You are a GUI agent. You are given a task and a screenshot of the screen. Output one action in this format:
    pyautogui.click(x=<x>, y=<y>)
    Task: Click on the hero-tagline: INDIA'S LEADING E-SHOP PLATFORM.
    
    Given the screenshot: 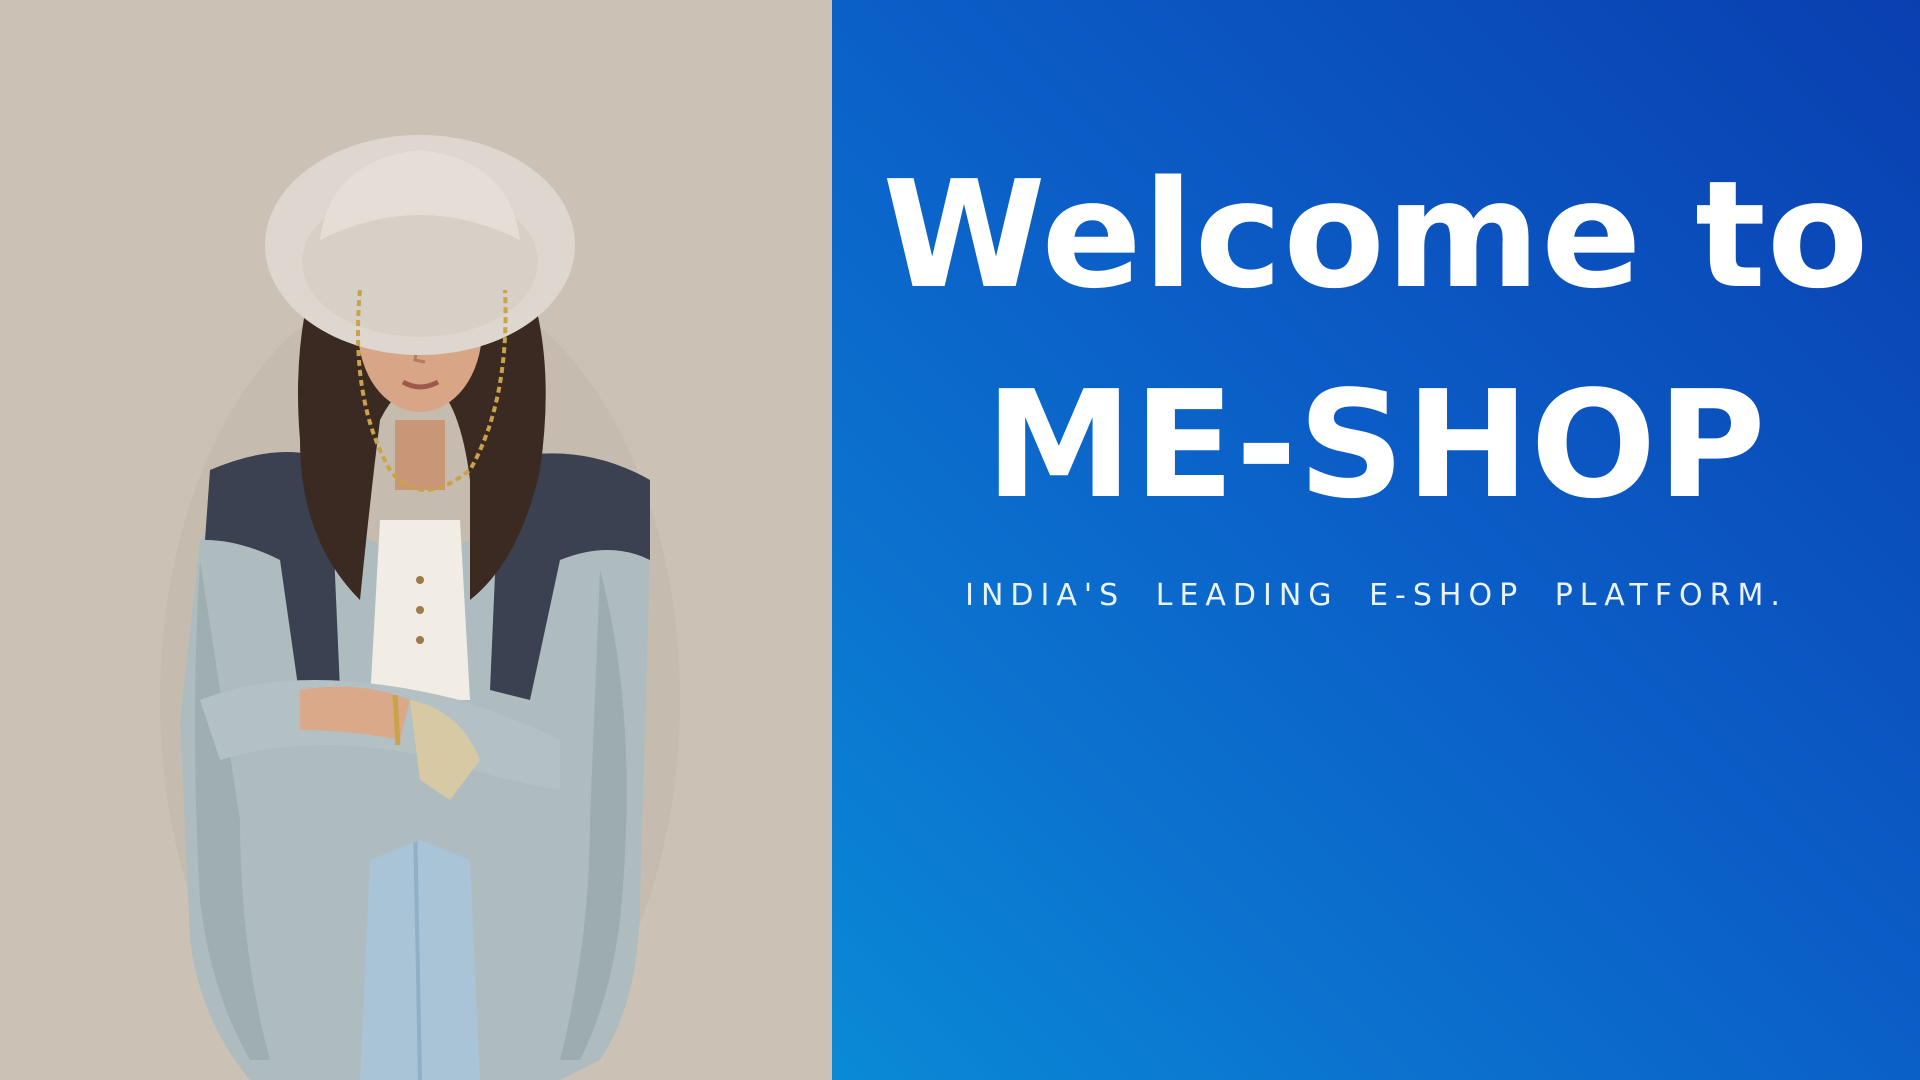 What is the action you would take?
    pyautogui.click(x=1376, y=595)
    